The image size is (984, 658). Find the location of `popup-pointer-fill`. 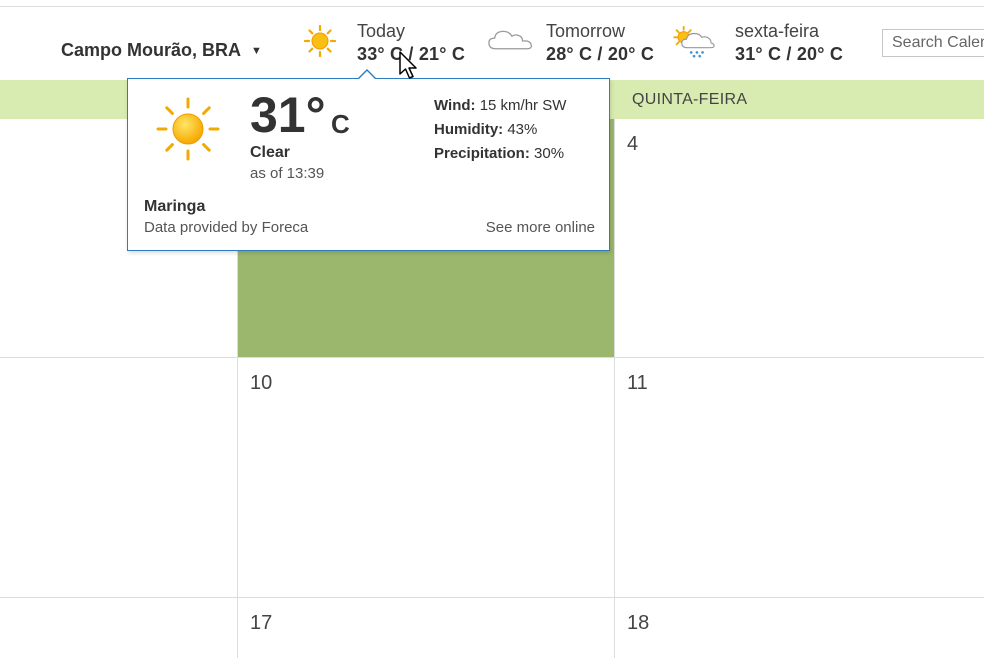

popup-pointer-fill is located at coordinates (367, 75).